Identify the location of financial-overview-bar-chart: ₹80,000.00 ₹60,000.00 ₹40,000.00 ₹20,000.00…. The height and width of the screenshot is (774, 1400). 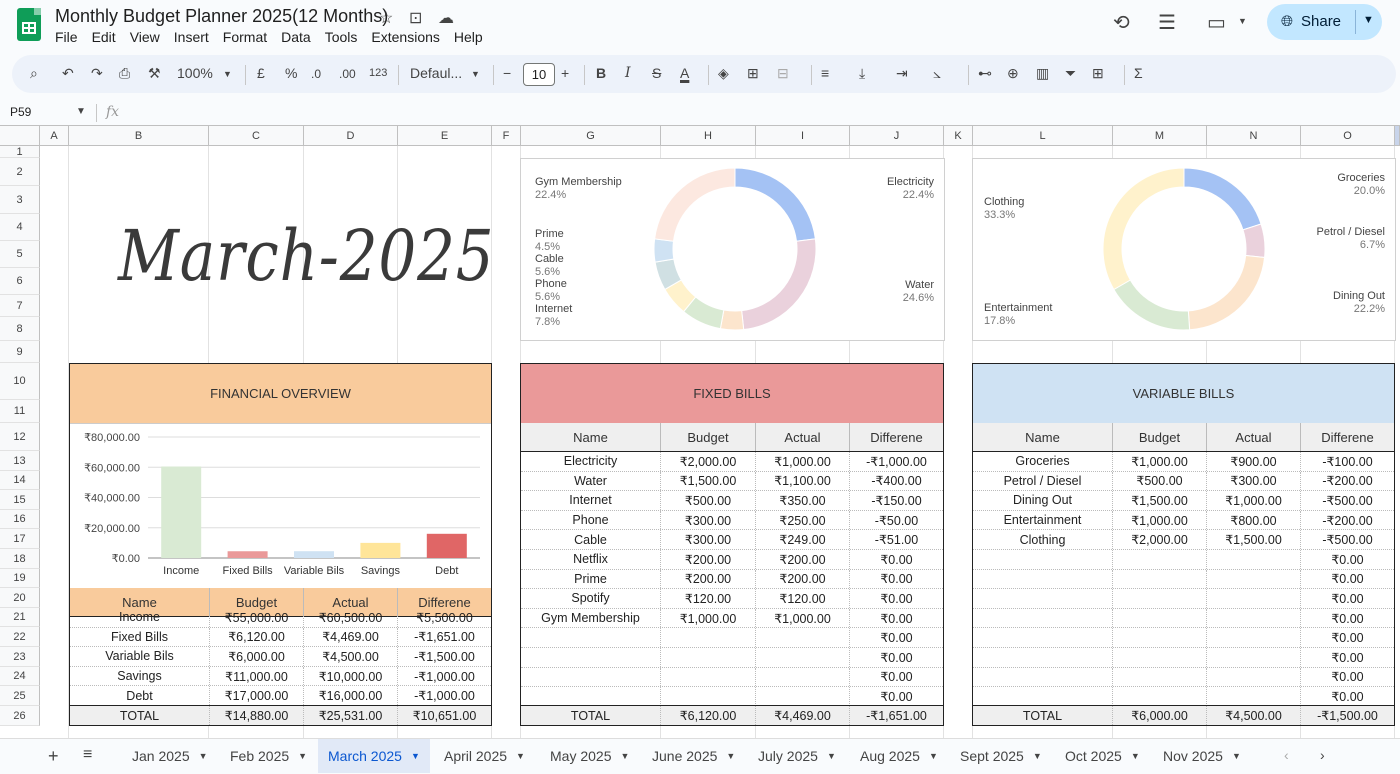
(280, 505).